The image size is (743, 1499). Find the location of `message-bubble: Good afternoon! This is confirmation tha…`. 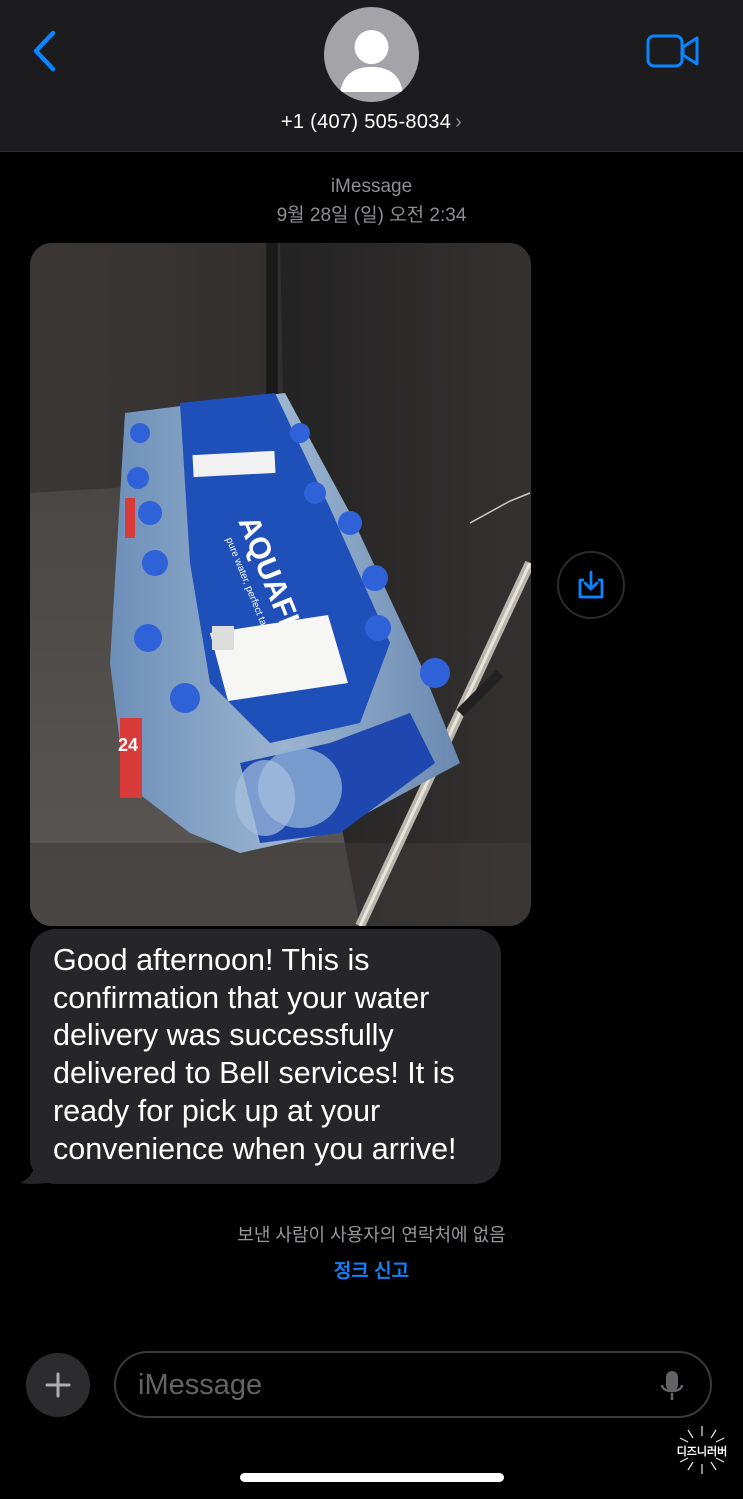

message-bubble: Good afternoon! This is confirmation tha… is located at coordinates (265, 1056).